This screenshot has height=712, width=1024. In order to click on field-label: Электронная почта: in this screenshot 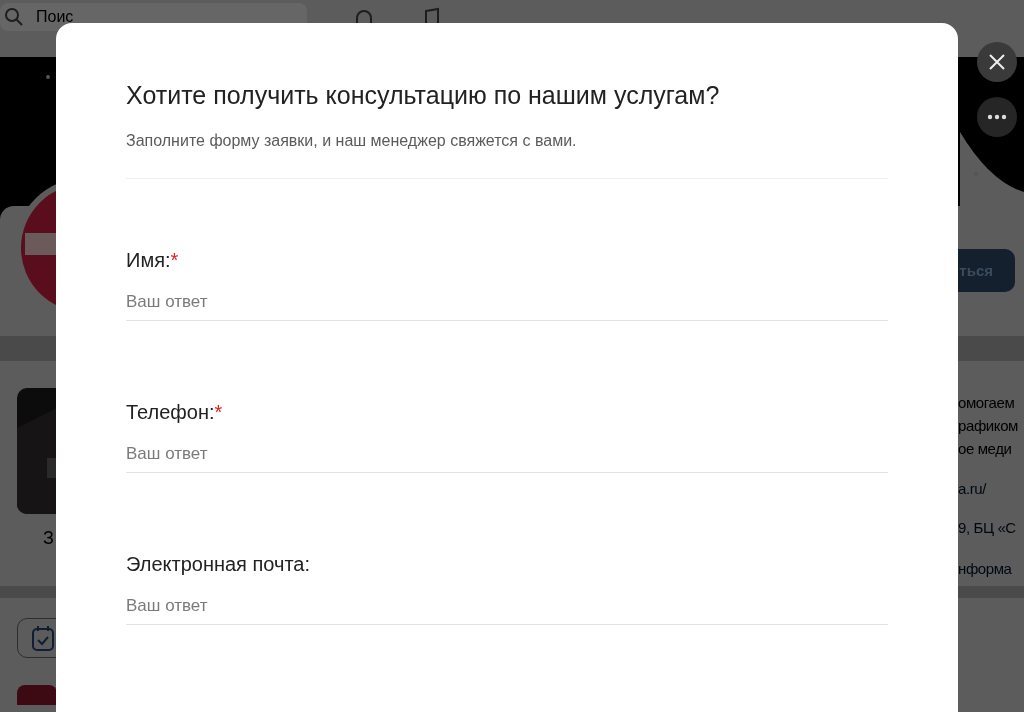, I will do `click(219, 564)`.